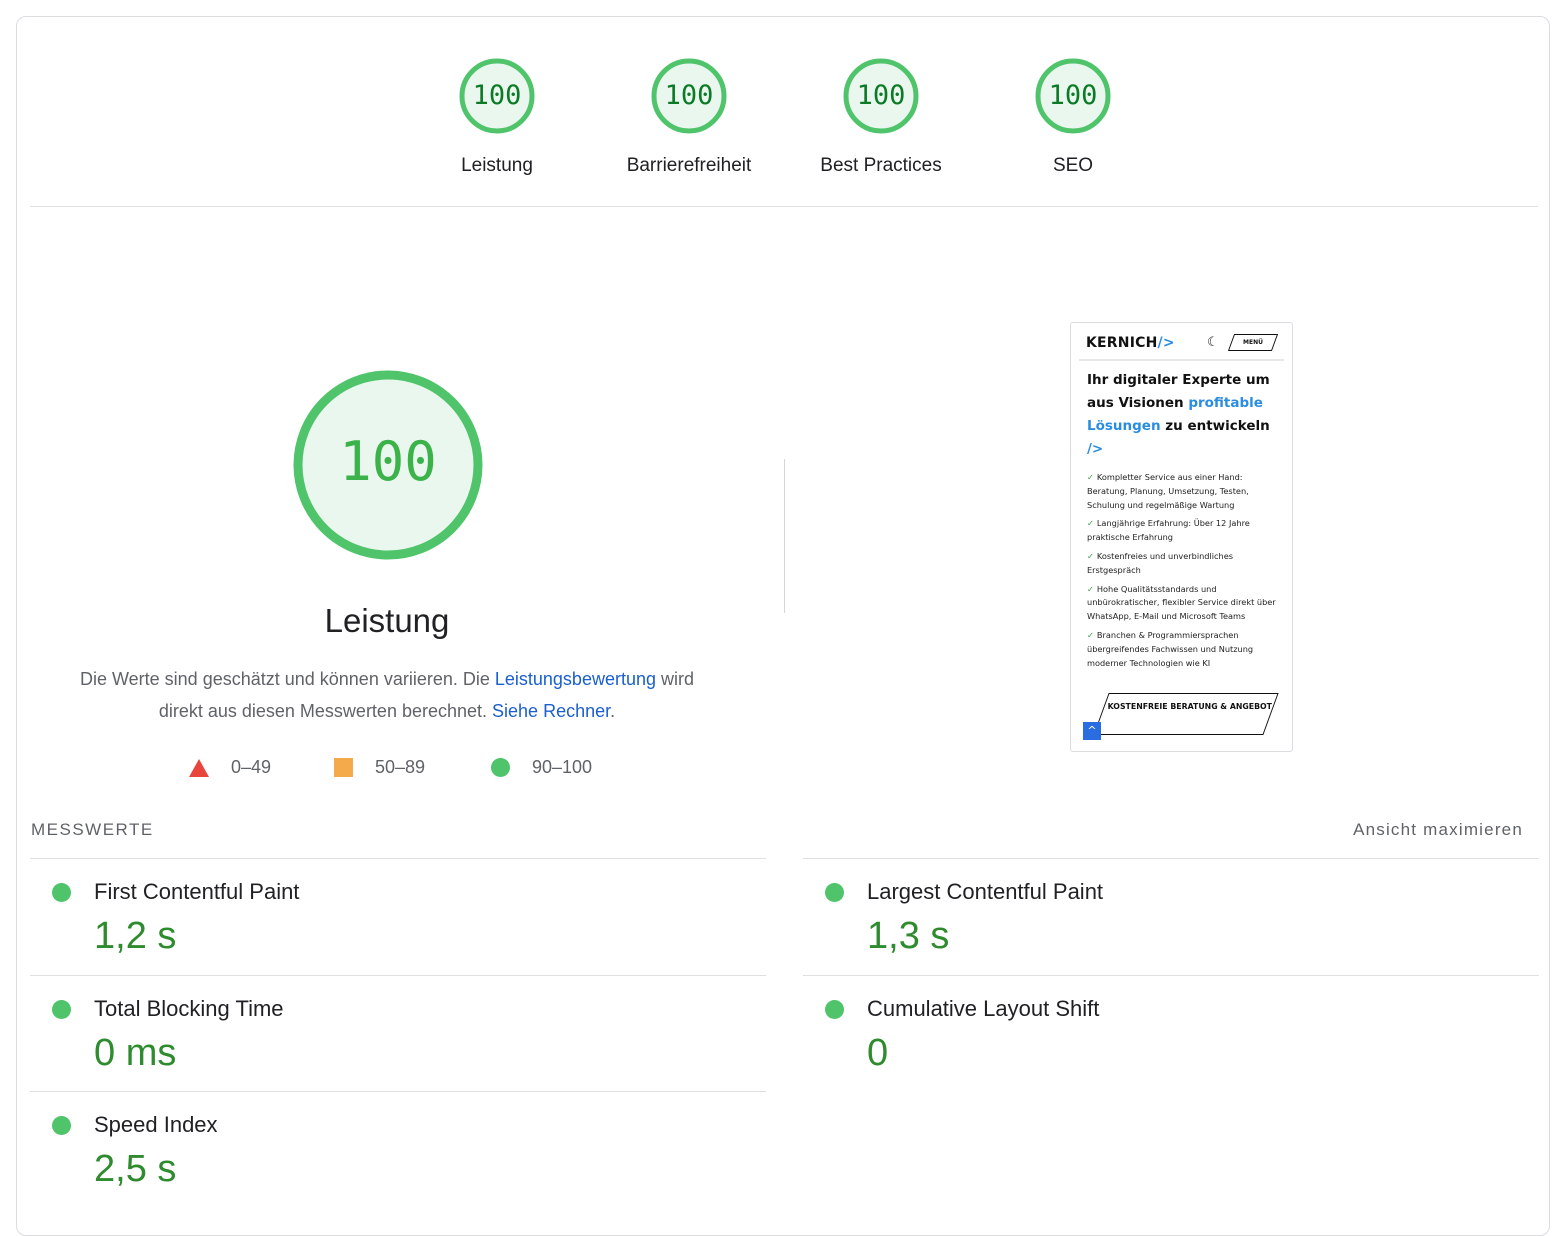 This screenshot has width=1564, height=1236. Describe the element at coordinates (135, 1169) in the screenshot. I see `metric-value: 2,5 s` at that location.